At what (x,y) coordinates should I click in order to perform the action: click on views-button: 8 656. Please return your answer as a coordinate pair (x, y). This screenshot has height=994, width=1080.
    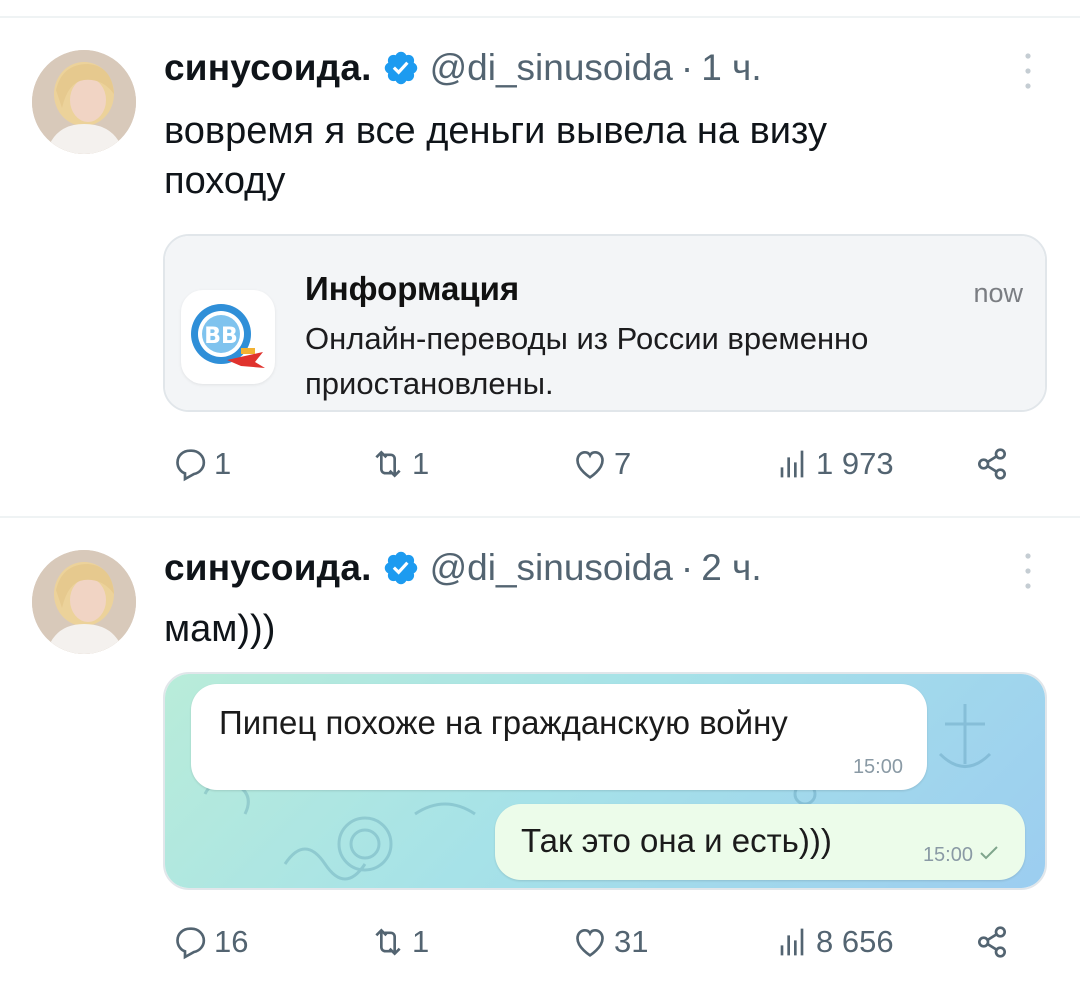
    Looking at the image, I should click on (833, 942).